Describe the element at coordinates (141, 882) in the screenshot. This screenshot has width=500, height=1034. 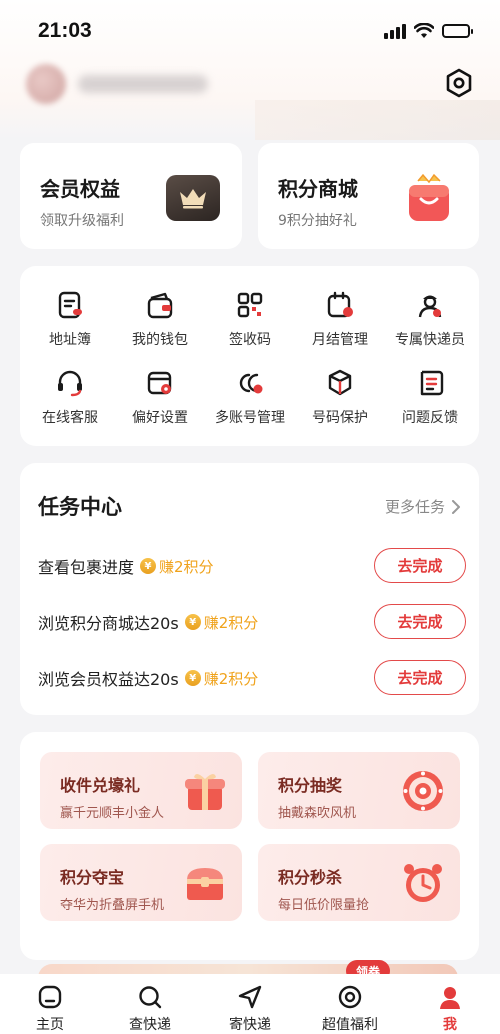
I see `promo-points-treasure: 积分夺宝 夺华为折叠屏手机` at that location.